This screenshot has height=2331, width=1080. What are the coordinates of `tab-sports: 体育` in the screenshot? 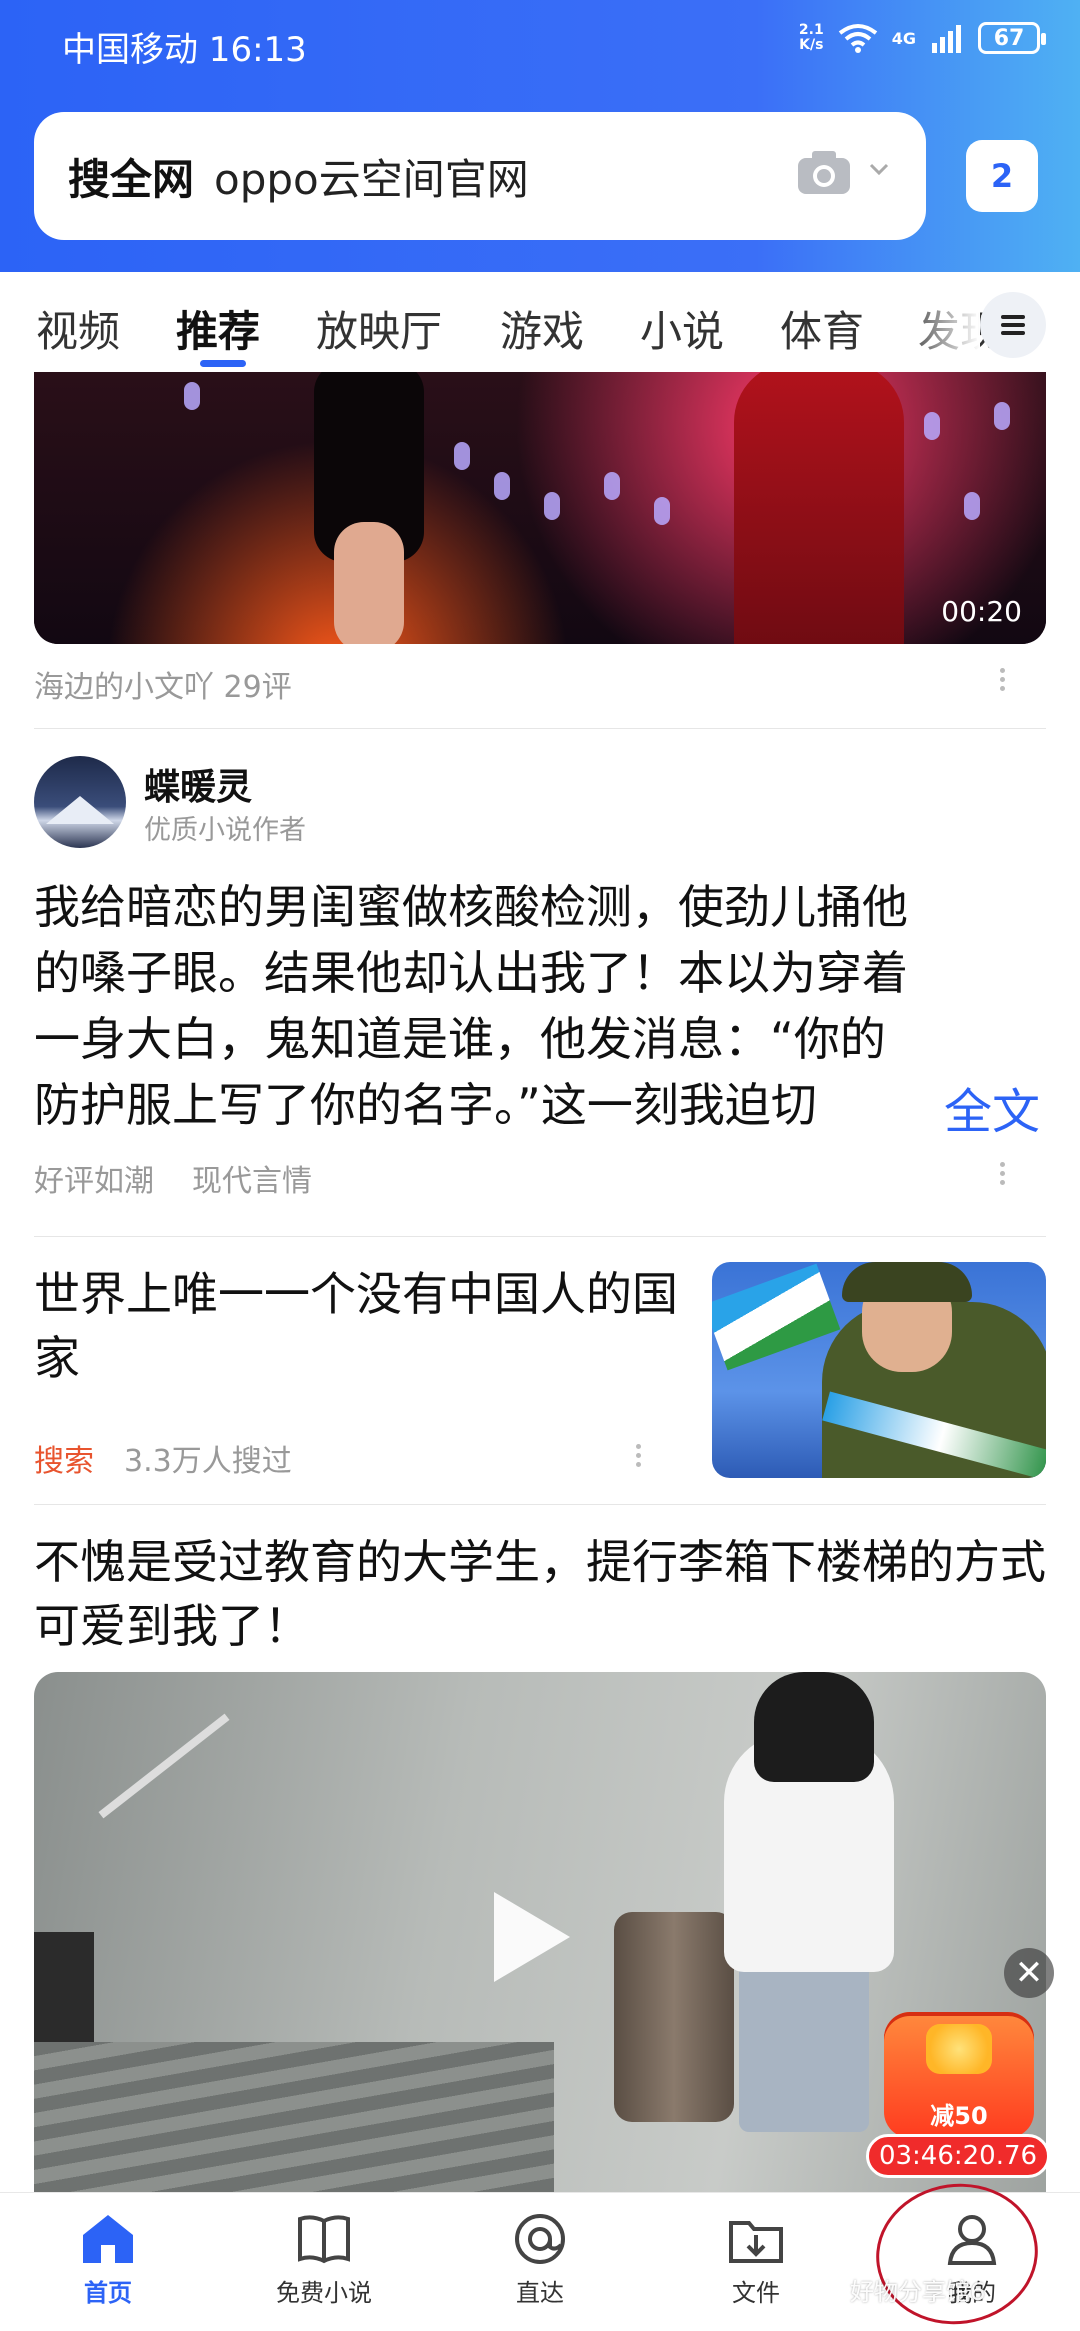 It's located at (822, 328).